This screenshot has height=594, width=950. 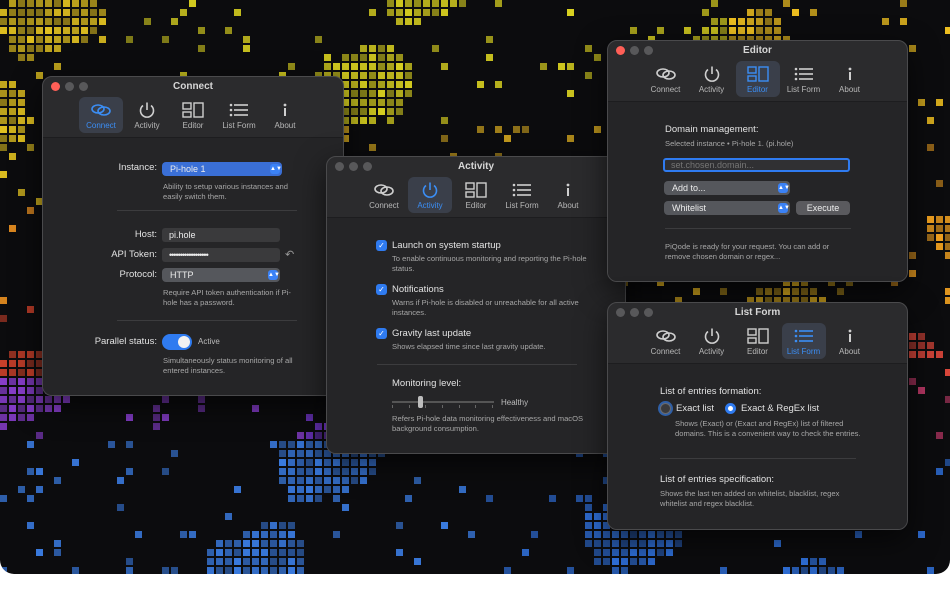 What do you see at coordinates (727, 188) in the screenshot?
I see `add-to-popup: Add to... ▲▼` at bounding box center [727, 188].